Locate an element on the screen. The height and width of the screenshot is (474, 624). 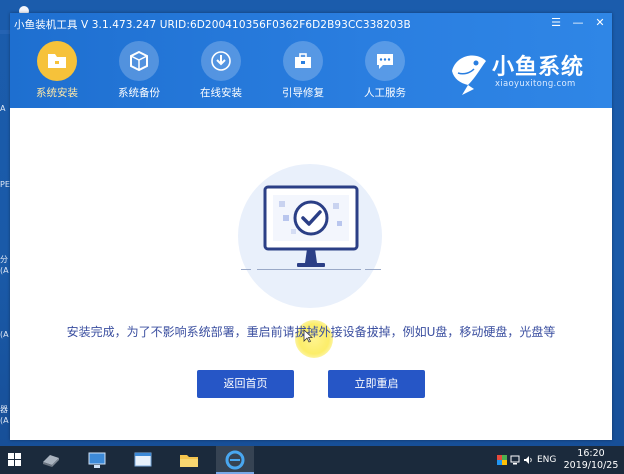
fish-logo-icon is located at coordinates (469, 75).